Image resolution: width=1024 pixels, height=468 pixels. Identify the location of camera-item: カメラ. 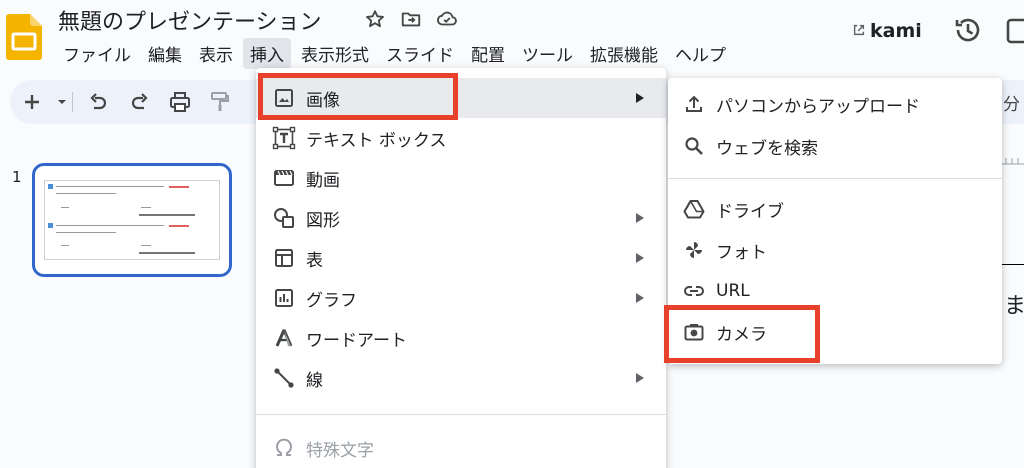
(835, 332).